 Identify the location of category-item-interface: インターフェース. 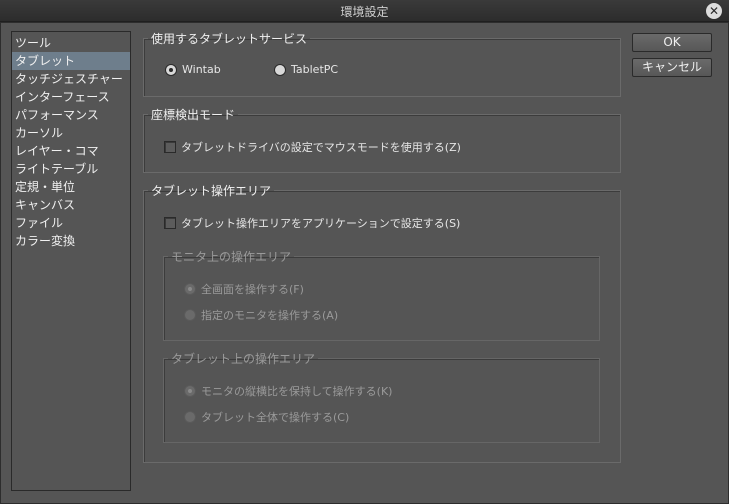
(71, 97).